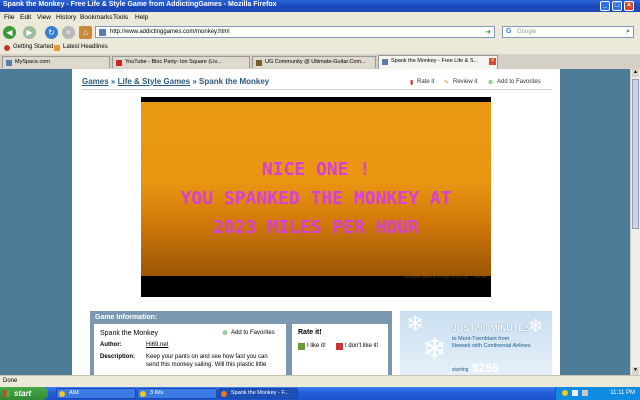 The image size is (640, 400). Describe the element at coordinates (485, 368) in the screenshot. I see `ad-price: $255` at that location.